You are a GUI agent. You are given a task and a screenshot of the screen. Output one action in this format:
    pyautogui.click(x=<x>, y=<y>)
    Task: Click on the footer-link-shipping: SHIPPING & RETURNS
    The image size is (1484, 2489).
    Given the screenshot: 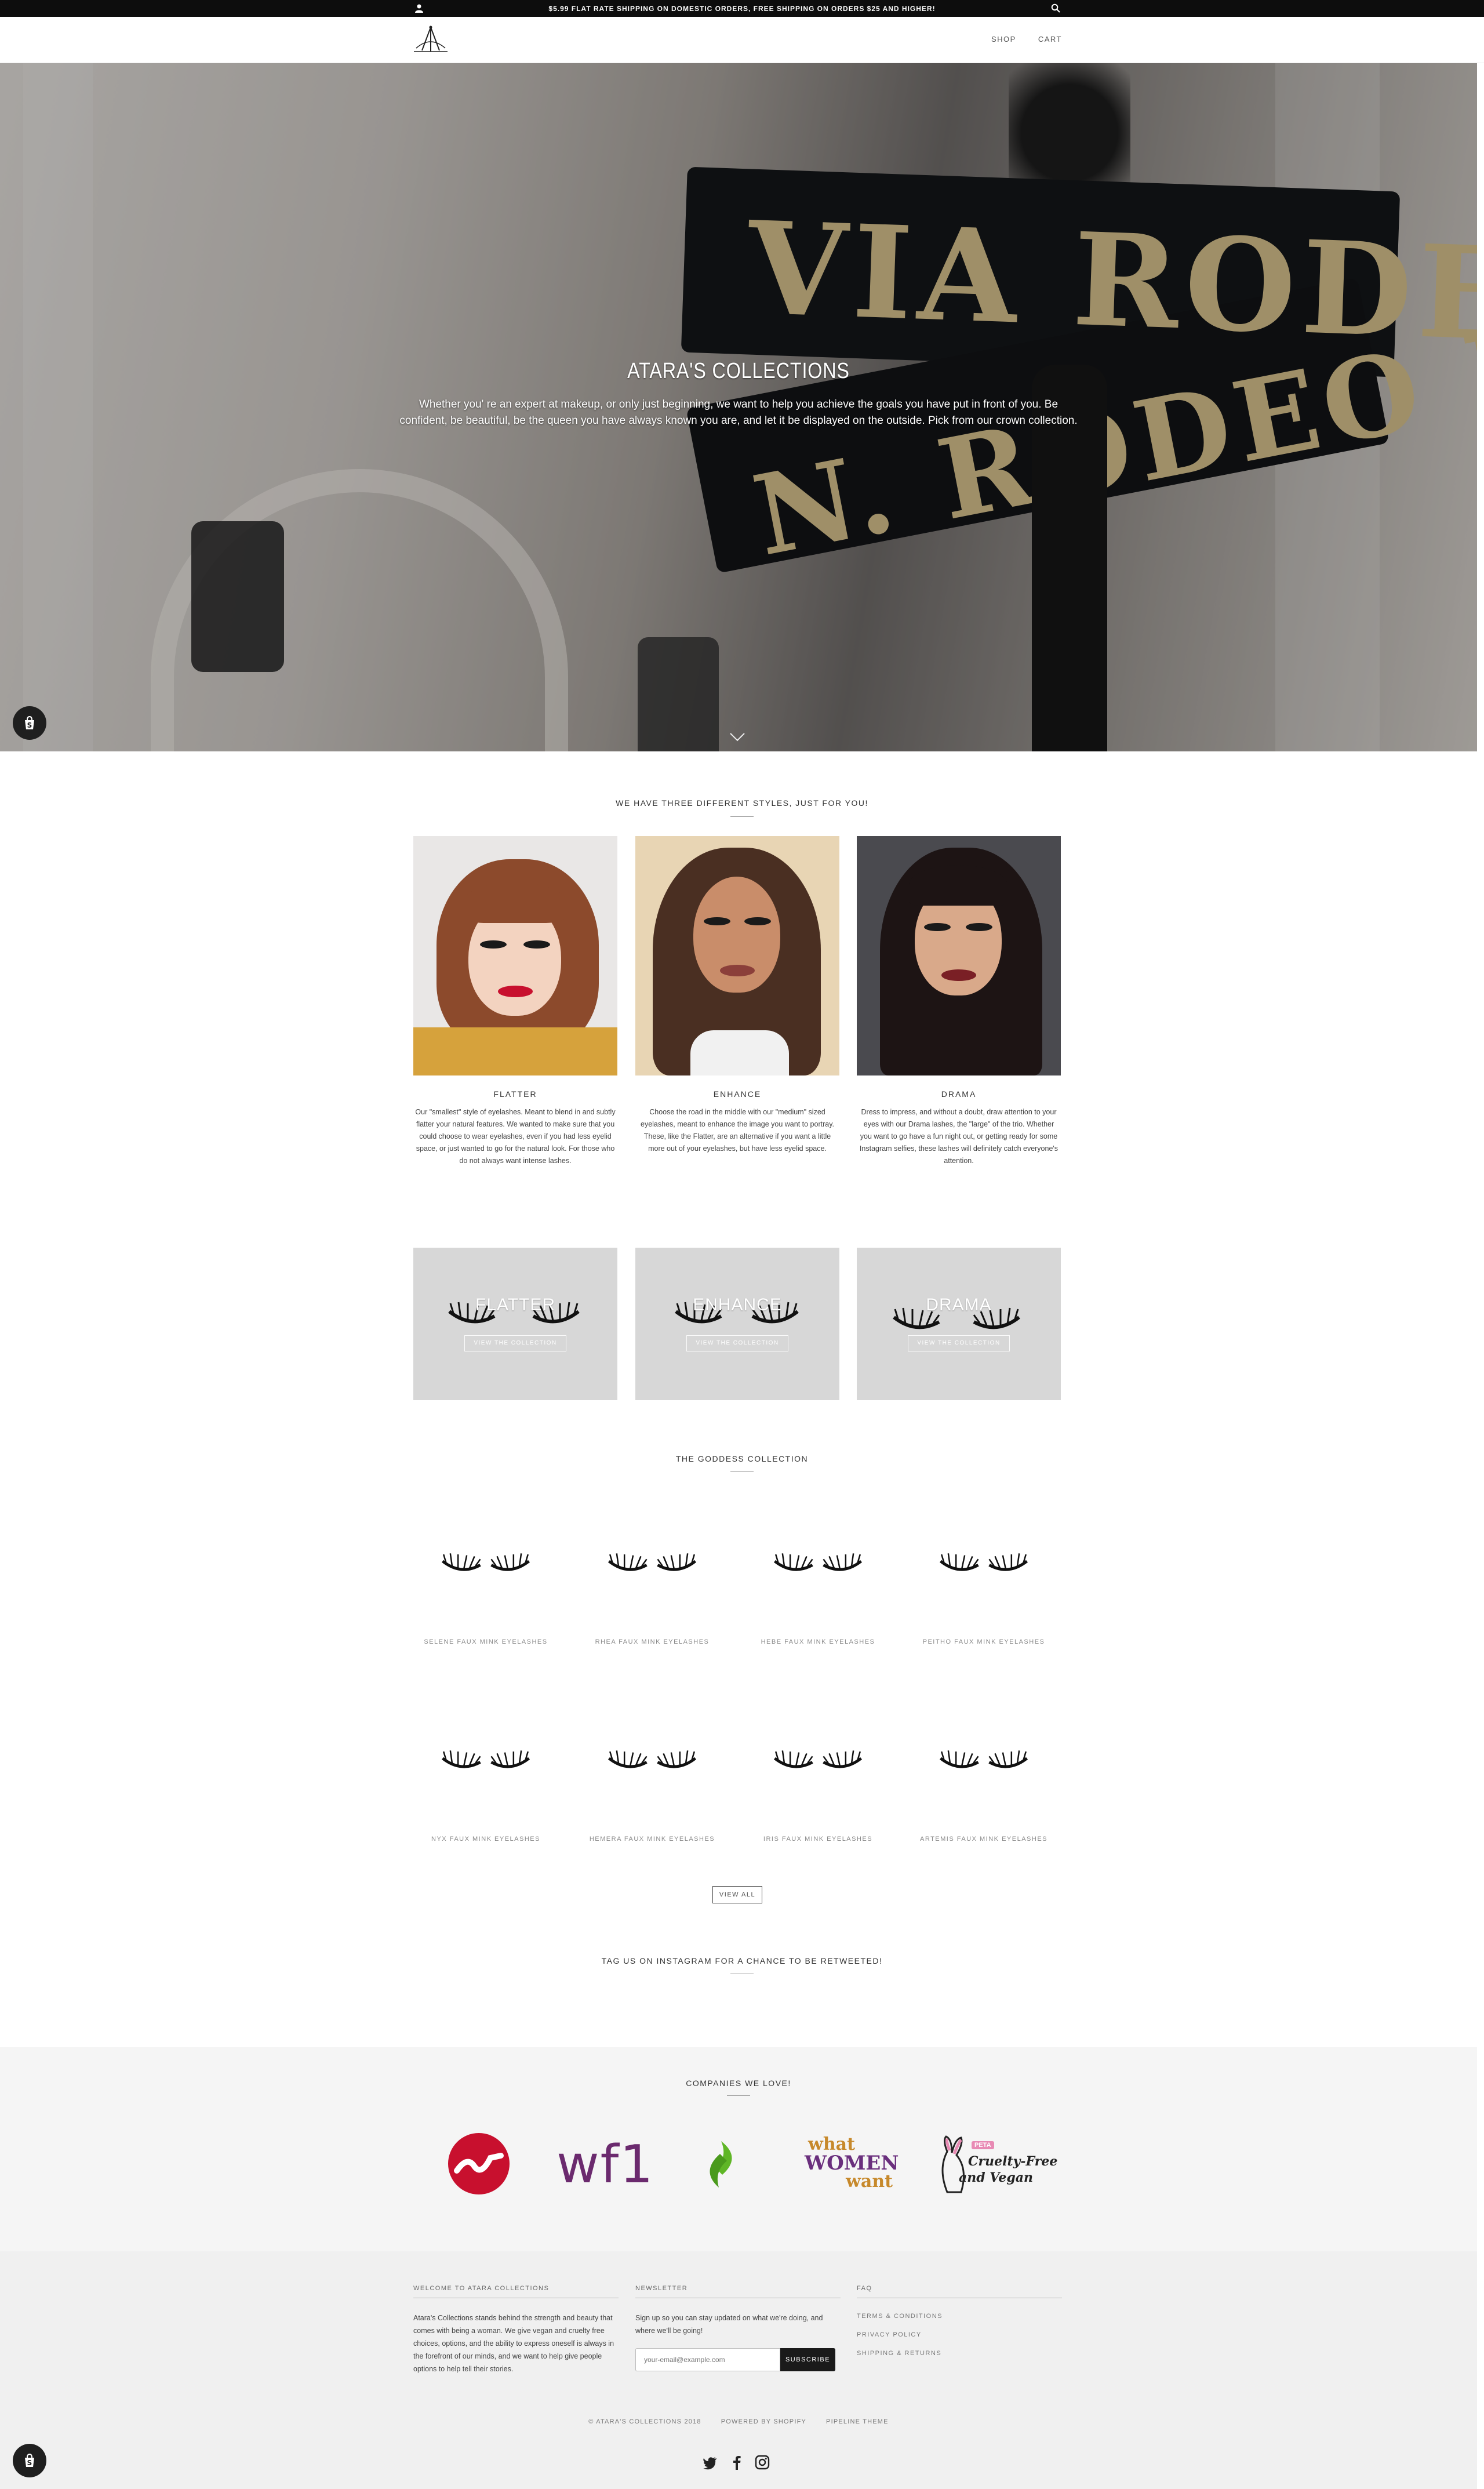 What is the action you would take?
    pyautogui.click(x=899, y=2353)
    